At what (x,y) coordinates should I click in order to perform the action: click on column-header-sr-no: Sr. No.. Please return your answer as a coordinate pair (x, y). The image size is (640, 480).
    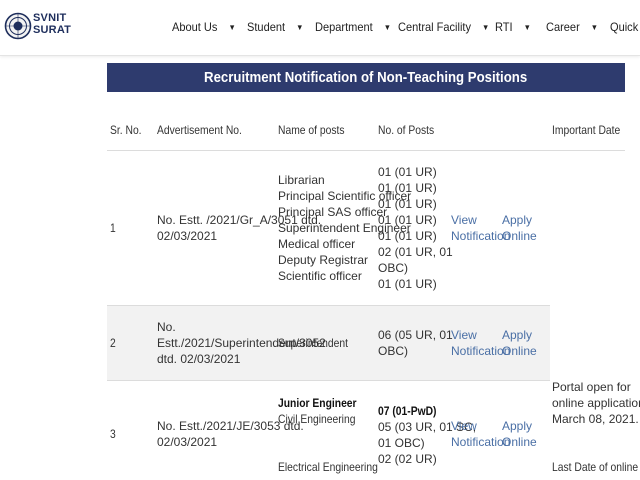
    Looking at the image, I should click on (126, 130).